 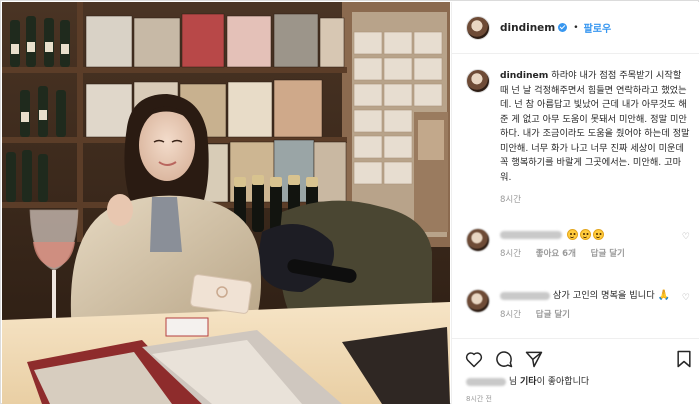 I want to click on likes-others-link: 기타, so click(x=528, y=382).